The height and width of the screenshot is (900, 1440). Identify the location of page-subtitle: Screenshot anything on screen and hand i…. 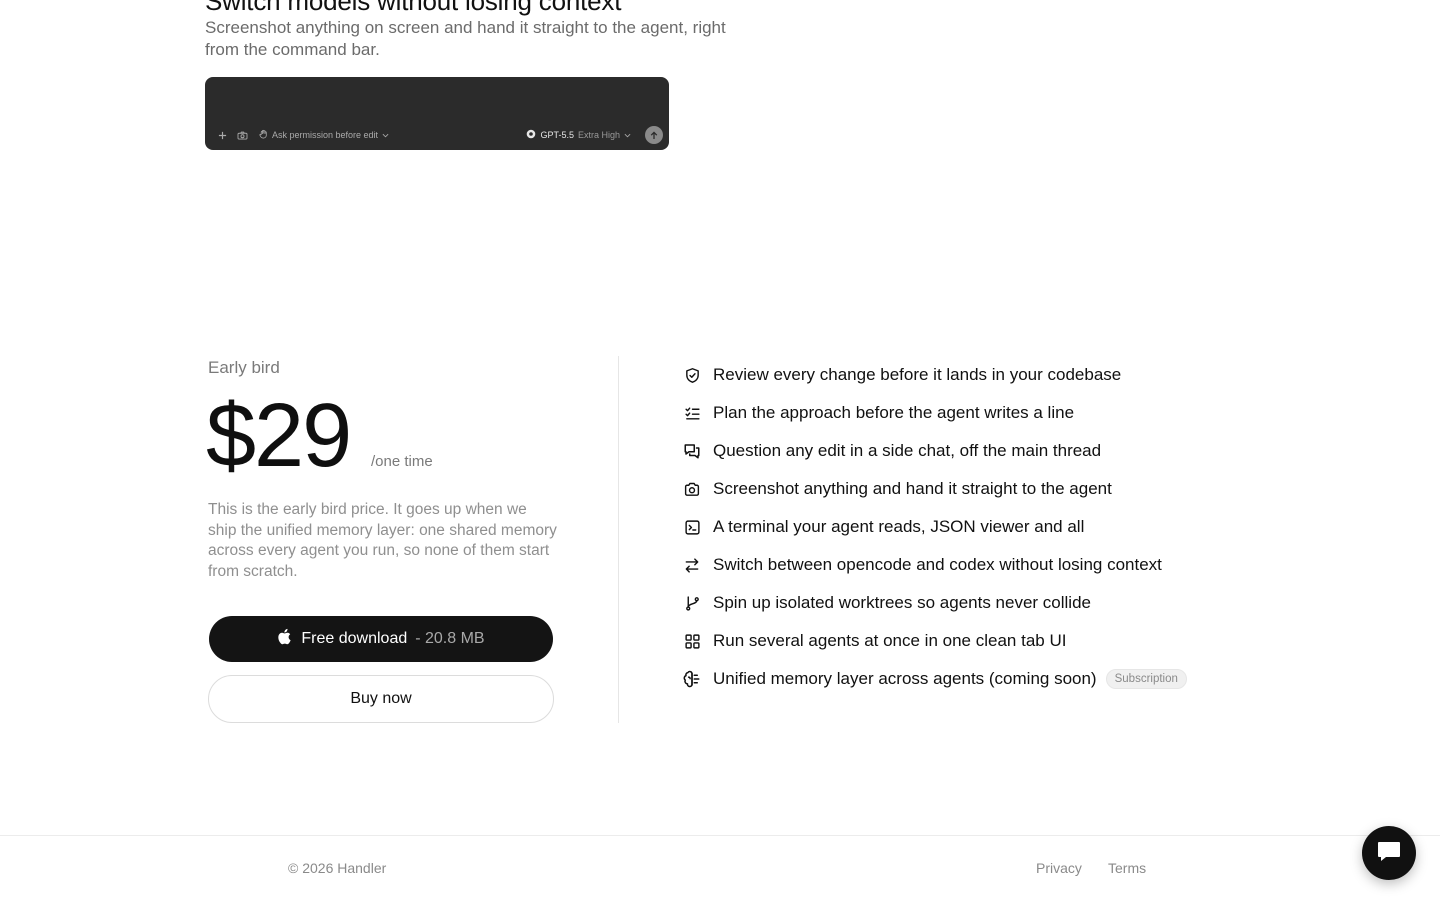
(465, 38).